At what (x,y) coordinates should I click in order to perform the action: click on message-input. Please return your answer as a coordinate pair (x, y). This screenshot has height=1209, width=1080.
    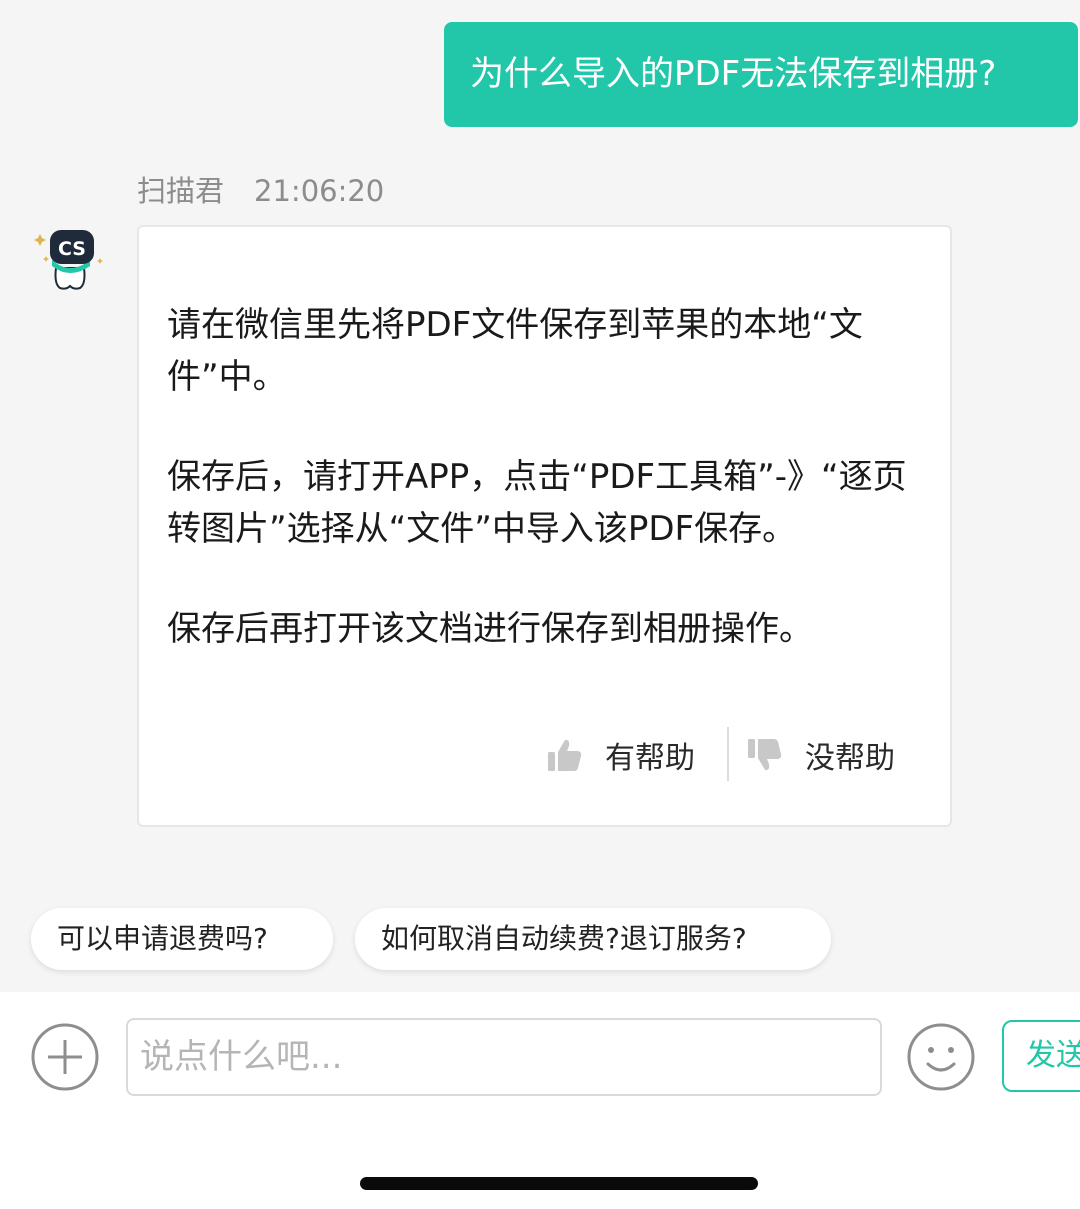
    Looking at the image, I should click on (504, 1057).